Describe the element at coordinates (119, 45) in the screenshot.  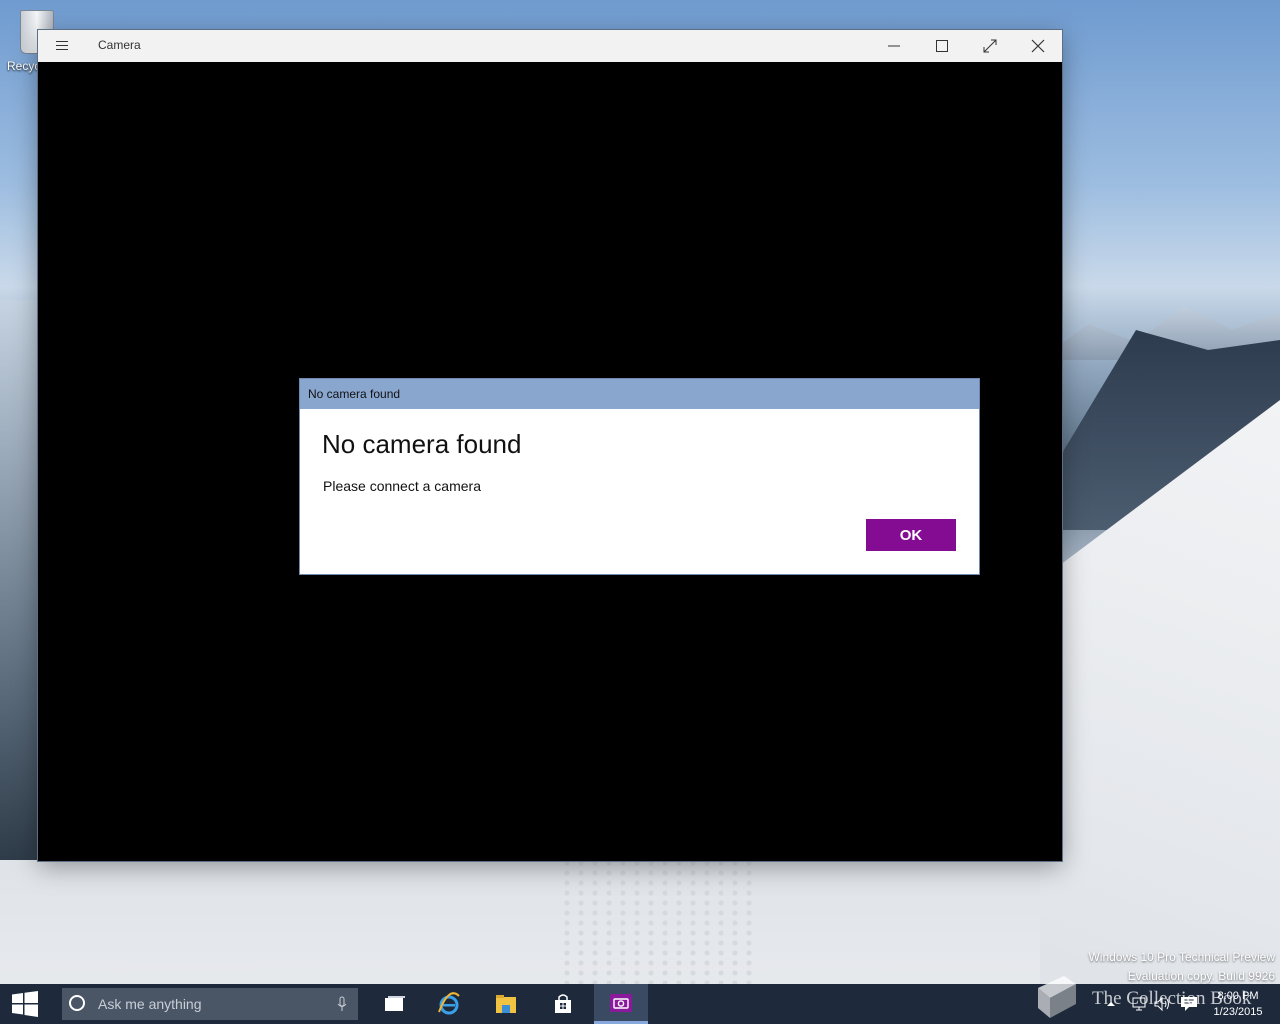
I see `window-title: Camera` at that location.